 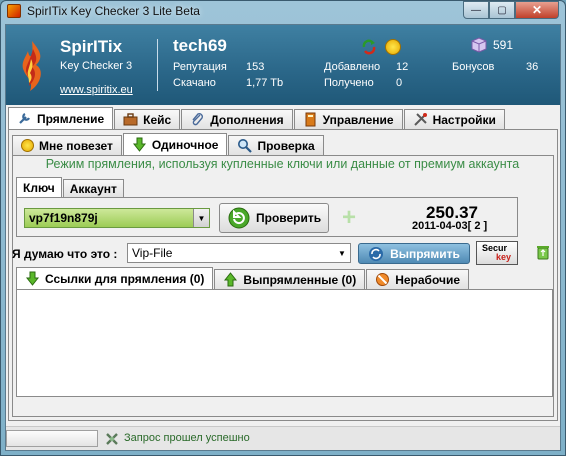 I want to click on smile-icon, so click(x=27, y=145).